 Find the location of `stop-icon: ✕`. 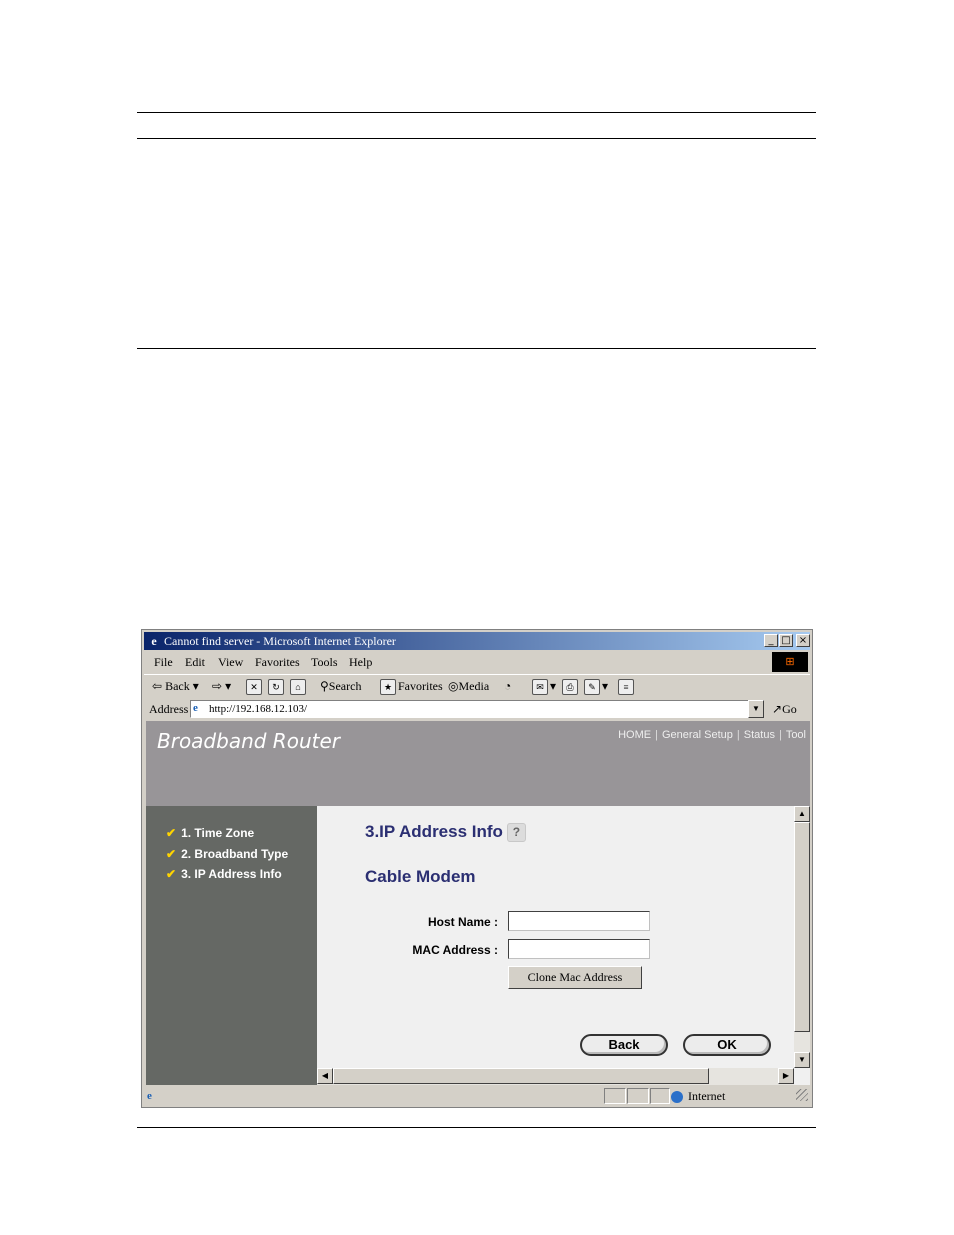

stop-icon: ✕ is located at coordinates (254, 687).